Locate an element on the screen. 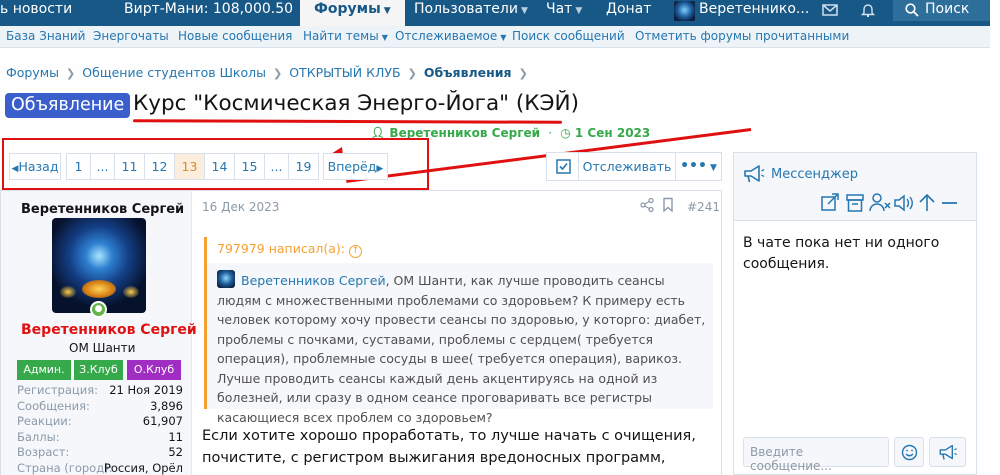 The width and height of the screenshot is (1000, 475). select-checkbox-button is located at coordinates (562, 166).